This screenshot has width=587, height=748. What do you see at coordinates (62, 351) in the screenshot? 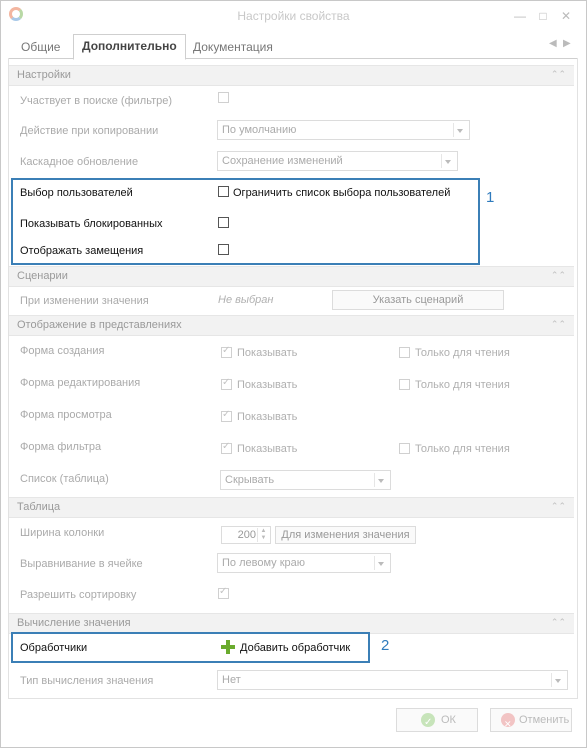
I see `form-create-label: Форма создания` at bounding box center [62, 351].